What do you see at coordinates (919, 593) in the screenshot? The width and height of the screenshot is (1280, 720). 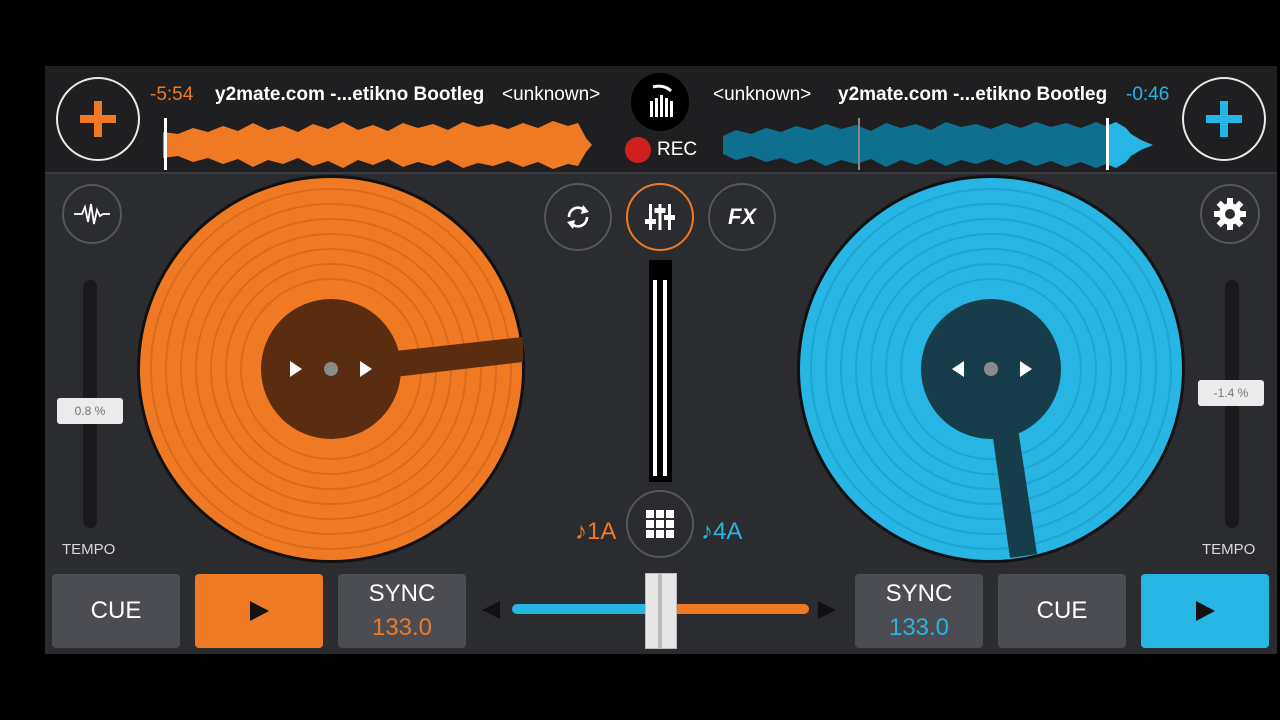 I see `right-sync-label: SYNC` at bounding box center [919, 593].